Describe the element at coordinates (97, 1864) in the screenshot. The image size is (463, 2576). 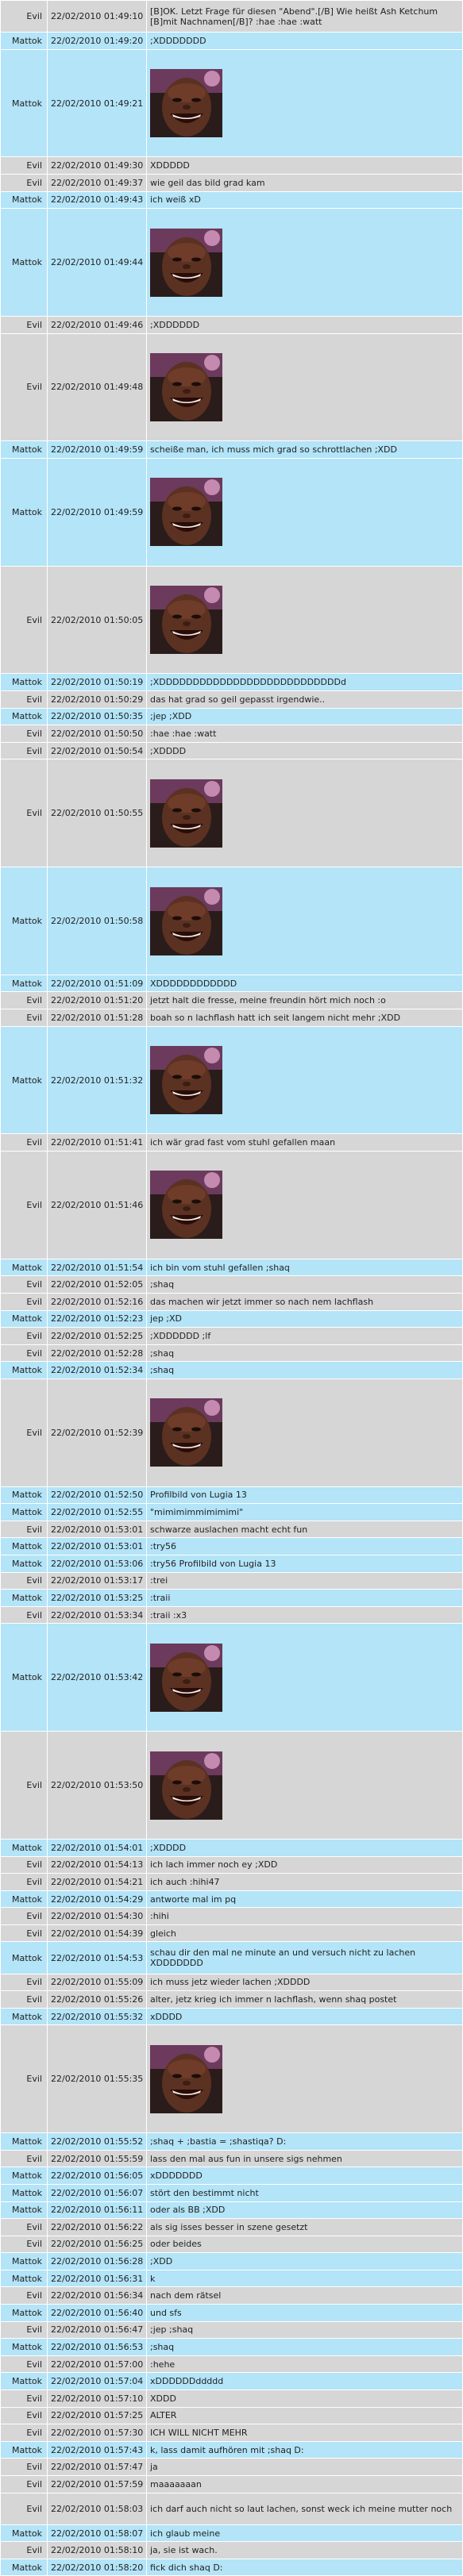
I see `message-timestamp: 22/02/2010 01:54:13` at that location.